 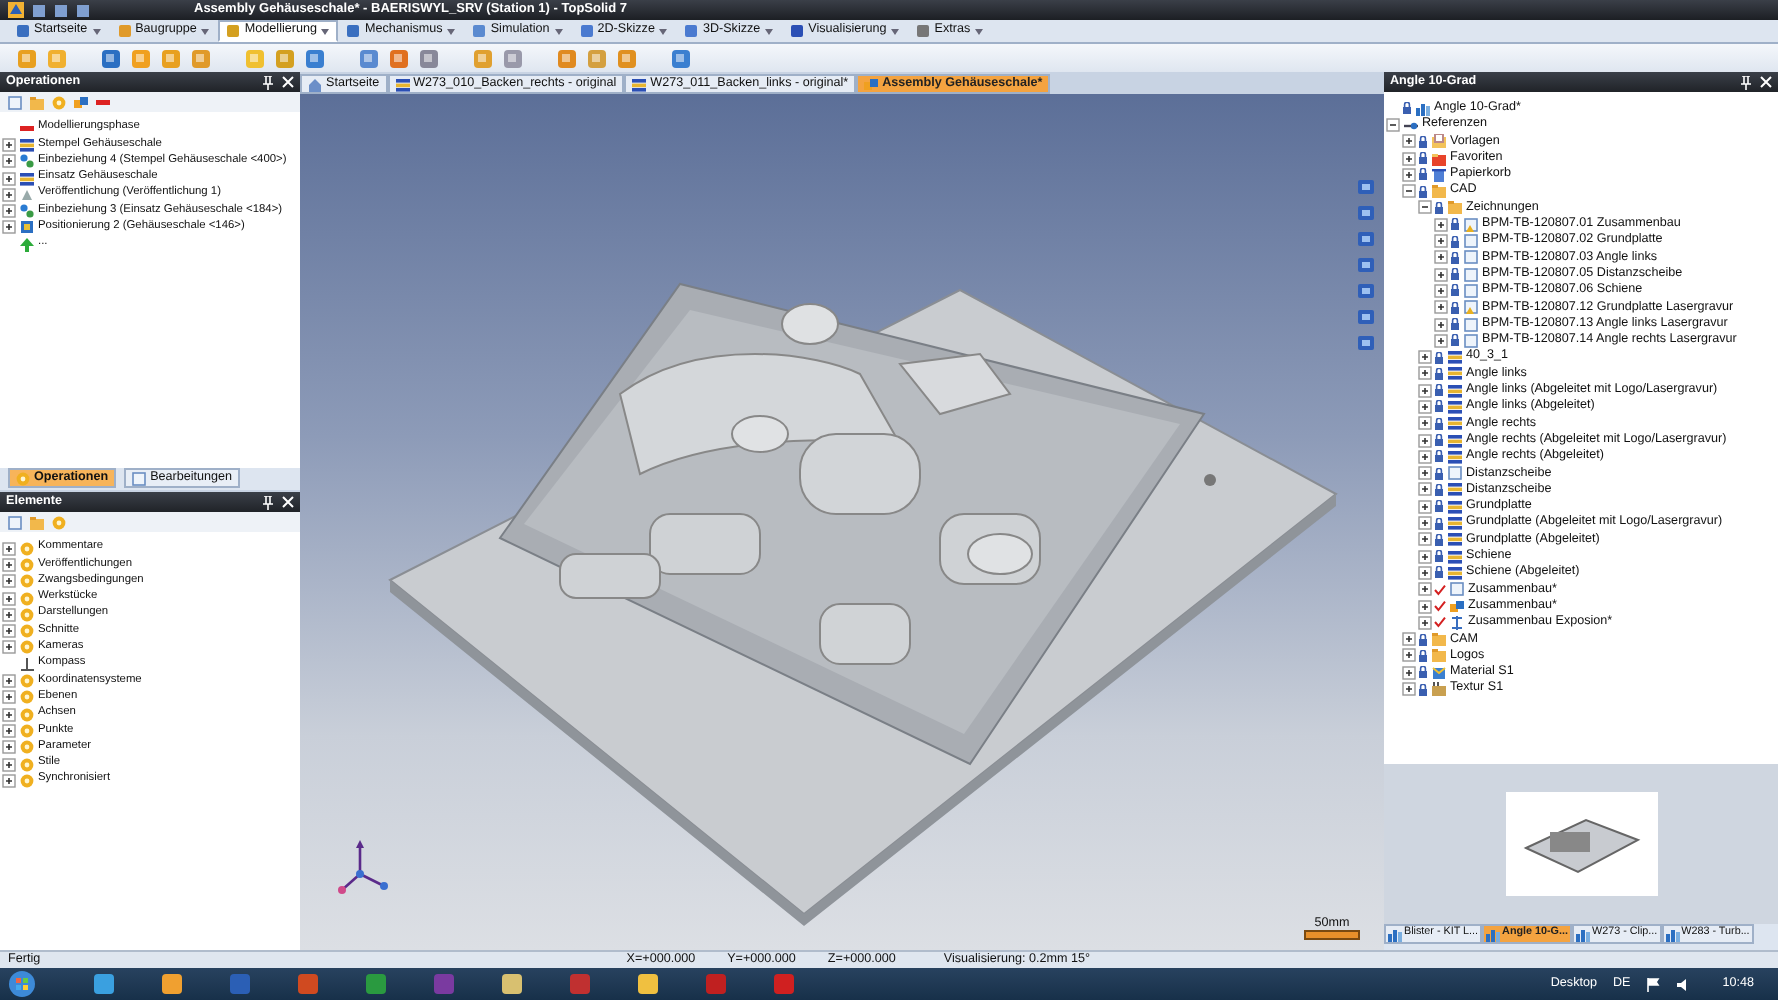 I want to click on start-orb-icon, so click(x=22, y=984).